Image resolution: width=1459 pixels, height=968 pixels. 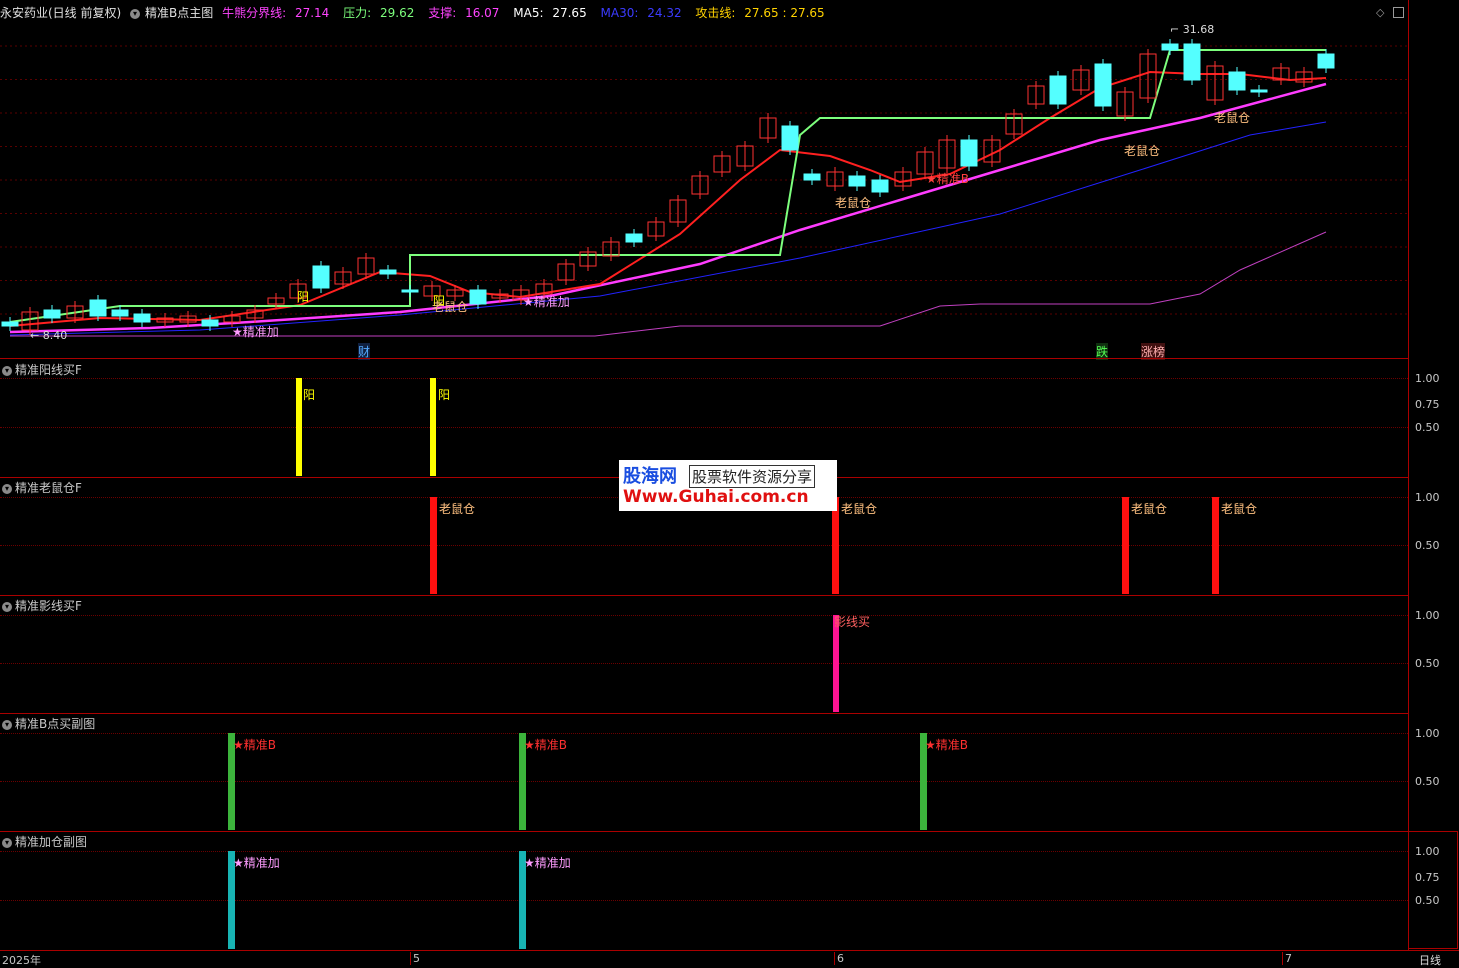 What do you see at coordinates (1430, 960) in the screenshot?
I see `period-button: 日线` at bounding box center [1430, 960].